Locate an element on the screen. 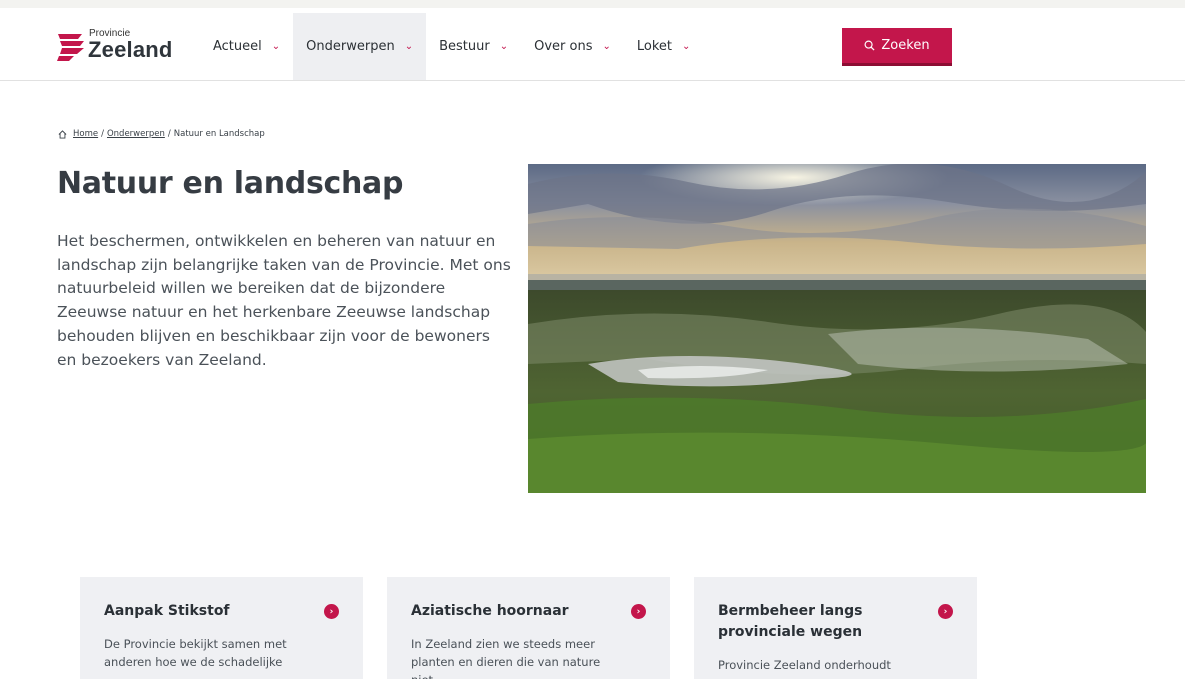  nav-item-actueel: Actueel ⌄ is located at coordinates (246, 46).